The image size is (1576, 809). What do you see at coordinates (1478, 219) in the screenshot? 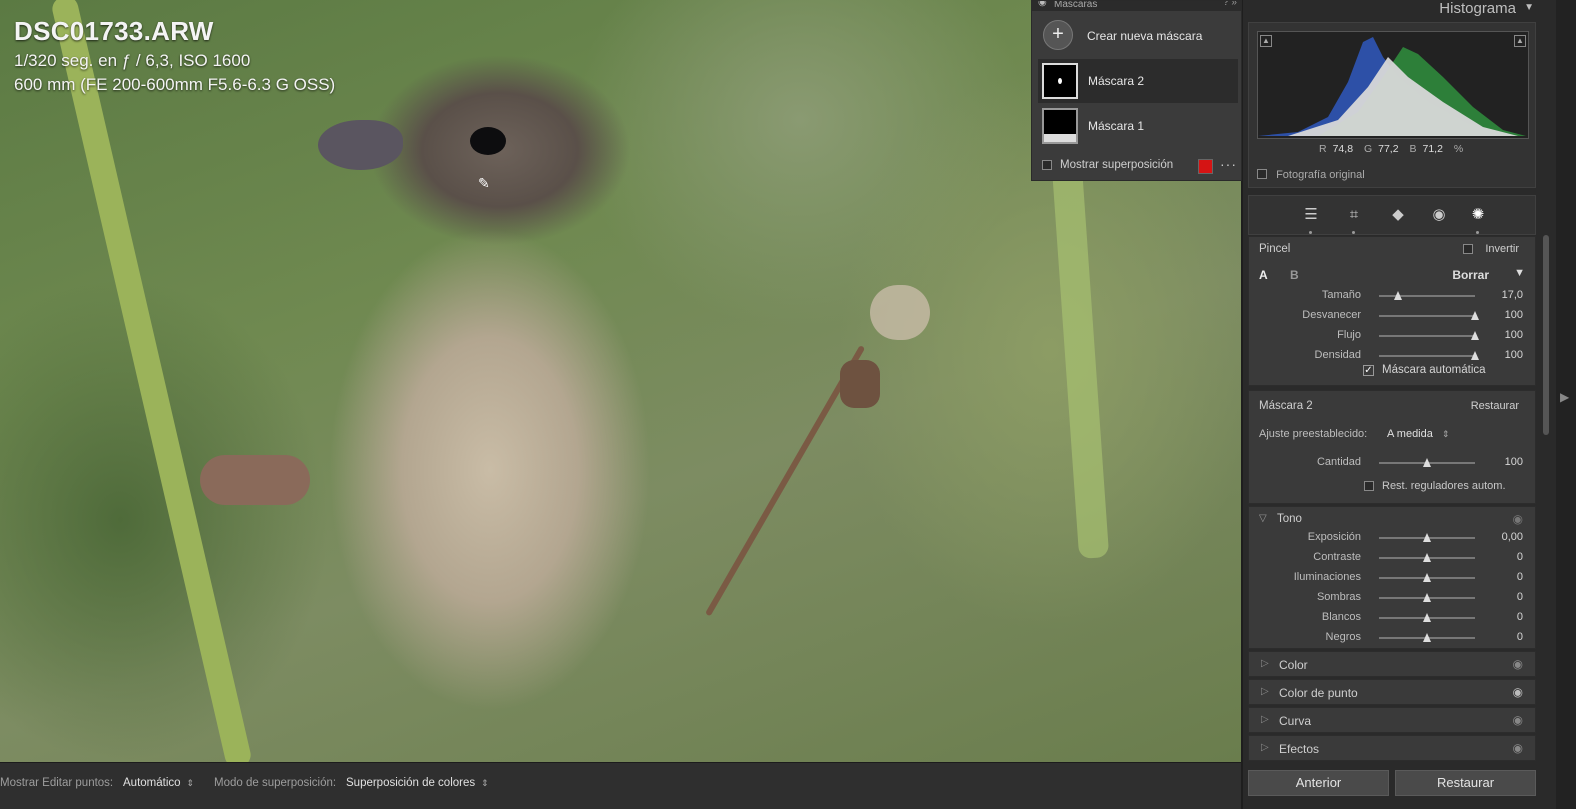
I see `mask-icon: ✺` at bounding box center [1478, 219].